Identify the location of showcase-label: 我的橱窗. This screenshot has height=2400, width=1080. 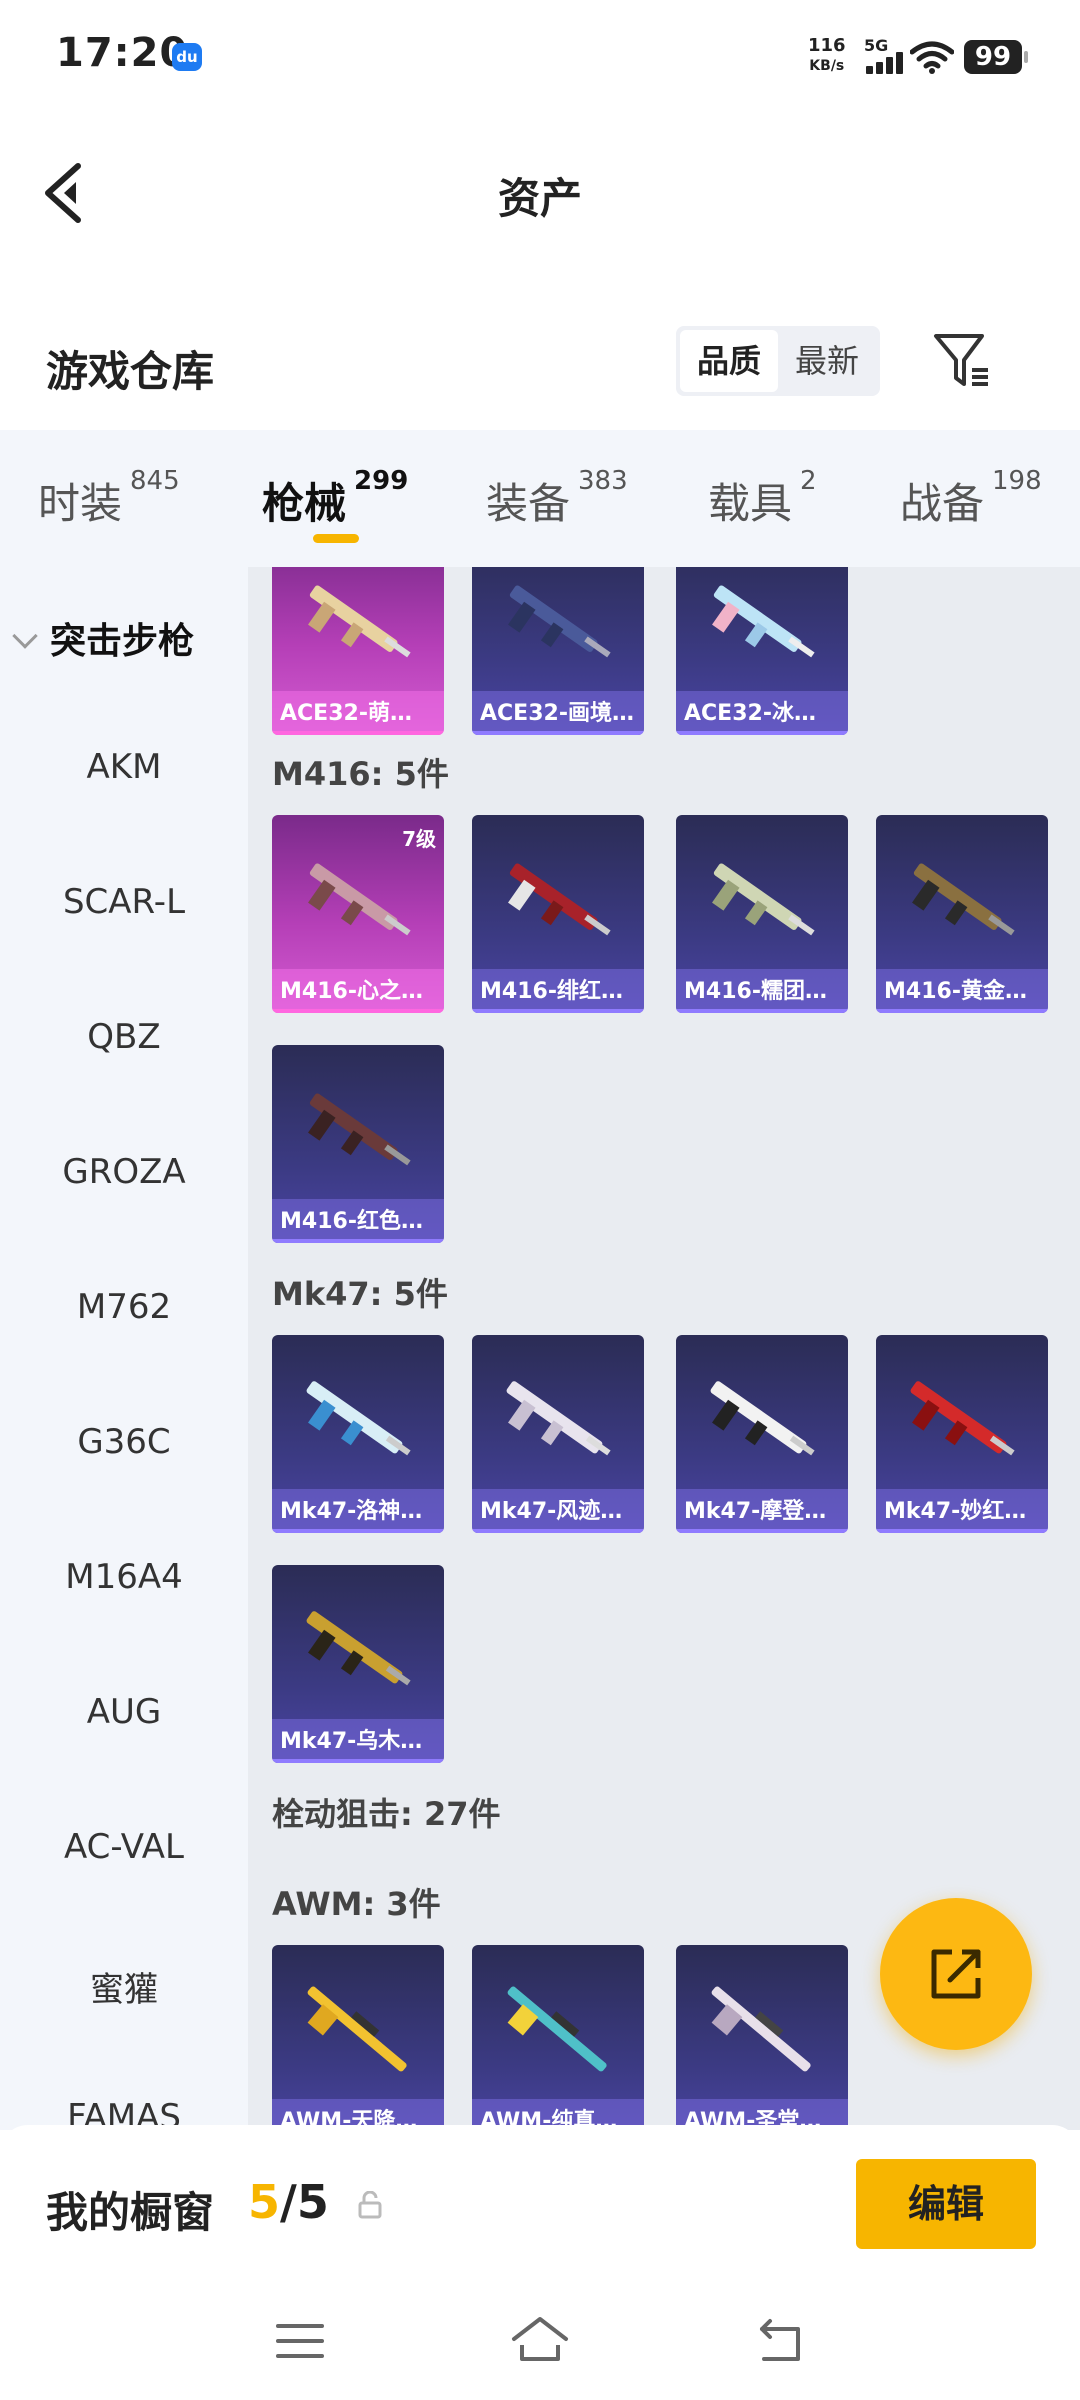
(130, 2212).